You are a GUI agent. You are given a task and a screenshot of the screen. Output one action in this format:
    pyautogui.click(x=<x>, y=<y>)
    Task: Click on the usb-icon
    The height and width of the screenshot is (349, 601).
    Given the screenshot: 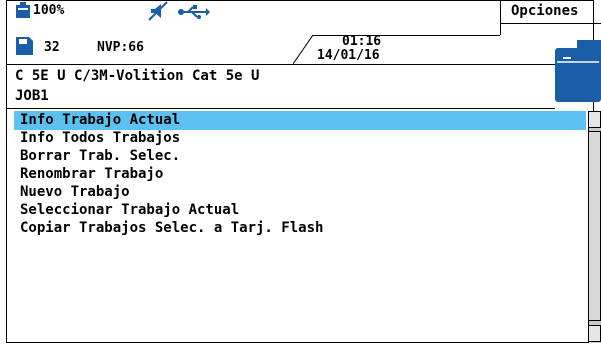 What is the action you would take?
    pyautogui.click(x=194, y=11)
    